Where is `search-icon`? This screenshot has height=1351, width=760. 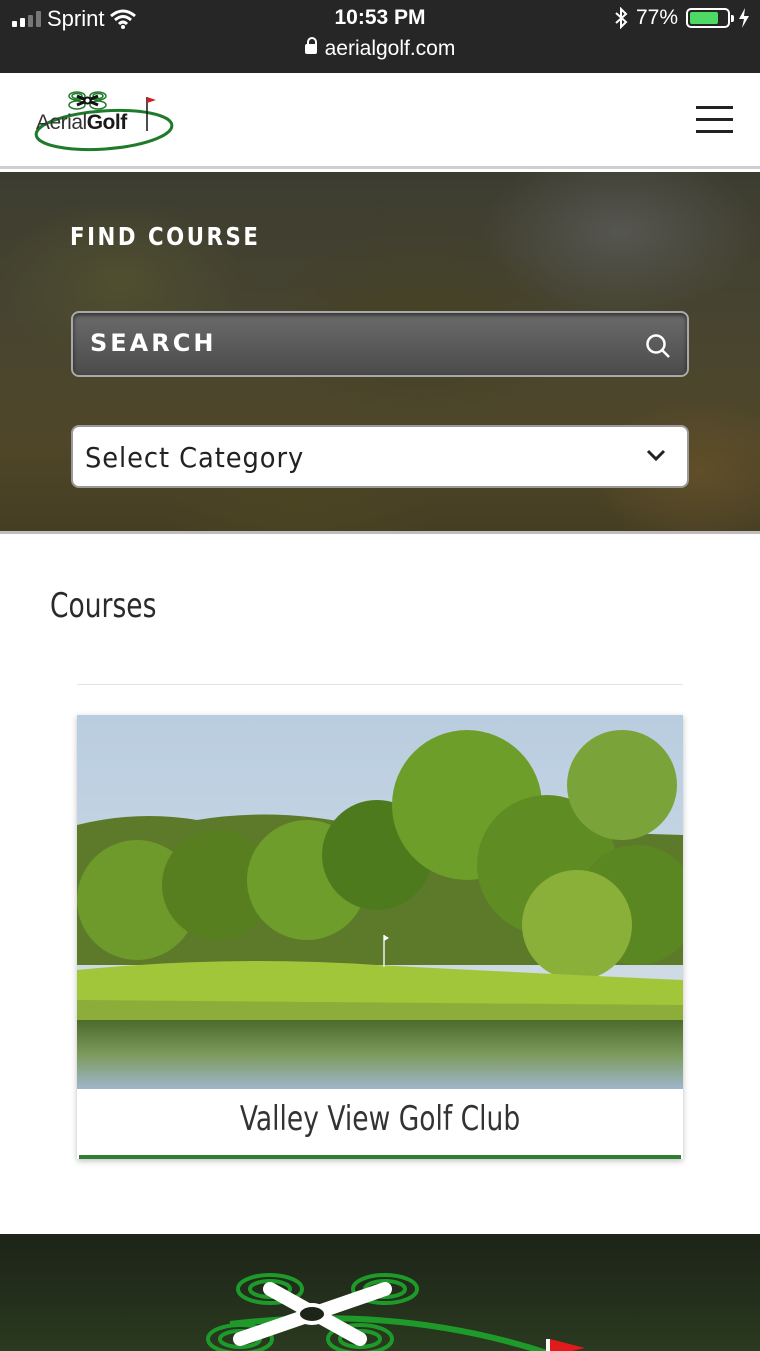
search-icon is located at coordinates (658, 346).